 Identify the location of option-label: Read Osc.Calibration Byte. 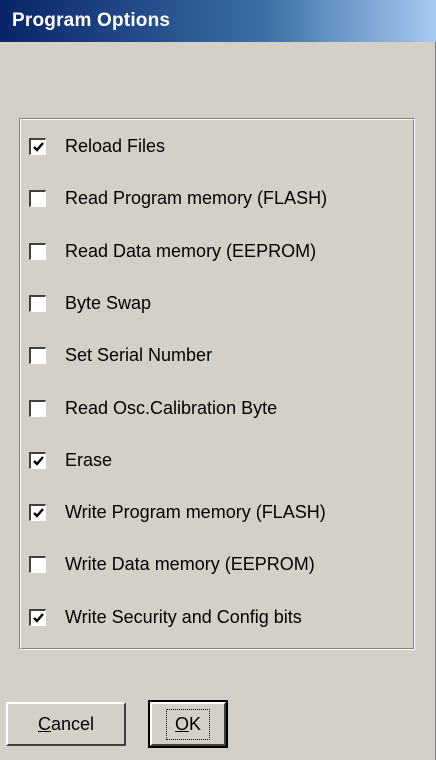
(171, 407).